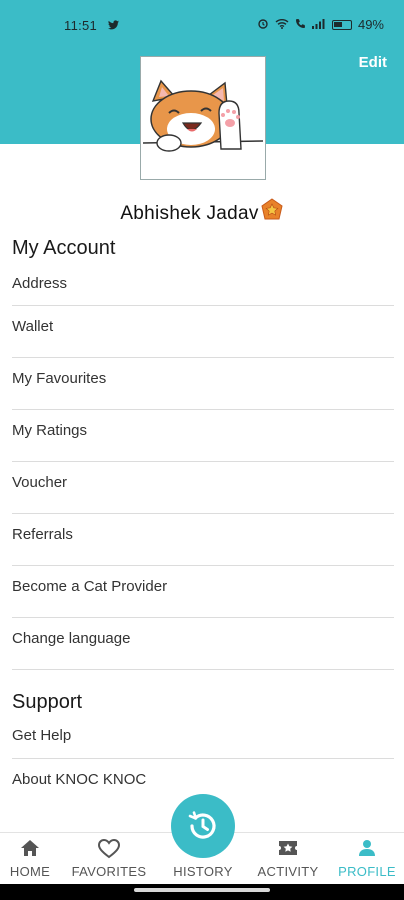 This screenshot has width=404, height=900. I want to click on history-icon, so click(202, 825).